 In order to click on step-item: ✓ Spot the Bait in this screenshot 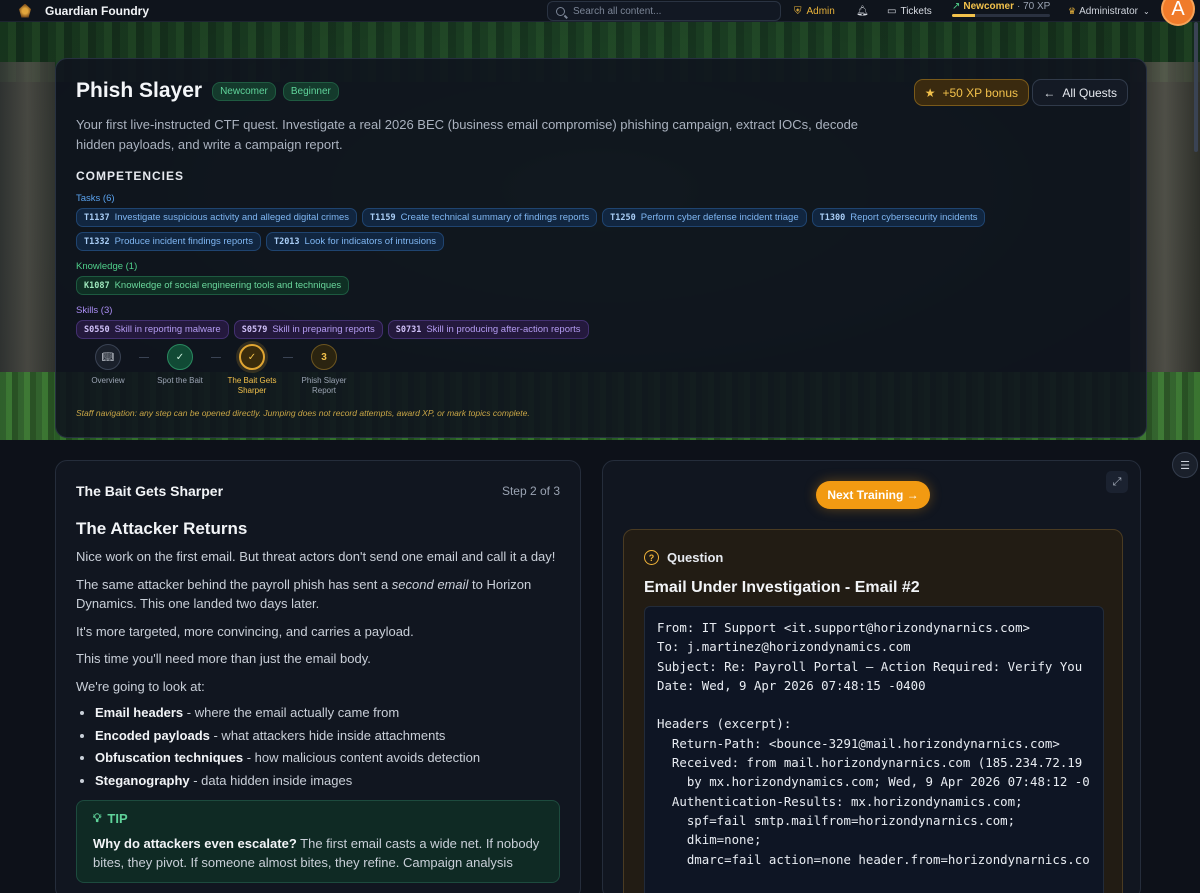, I will do `click(180, 365)`.